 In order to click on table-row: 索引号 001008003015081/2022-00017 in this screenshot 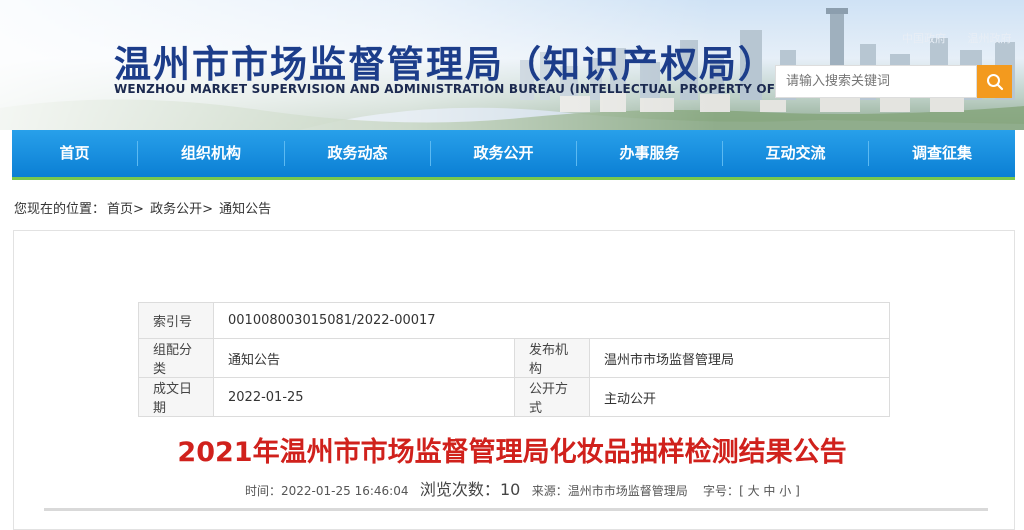, I will do `click(514, 320)`.